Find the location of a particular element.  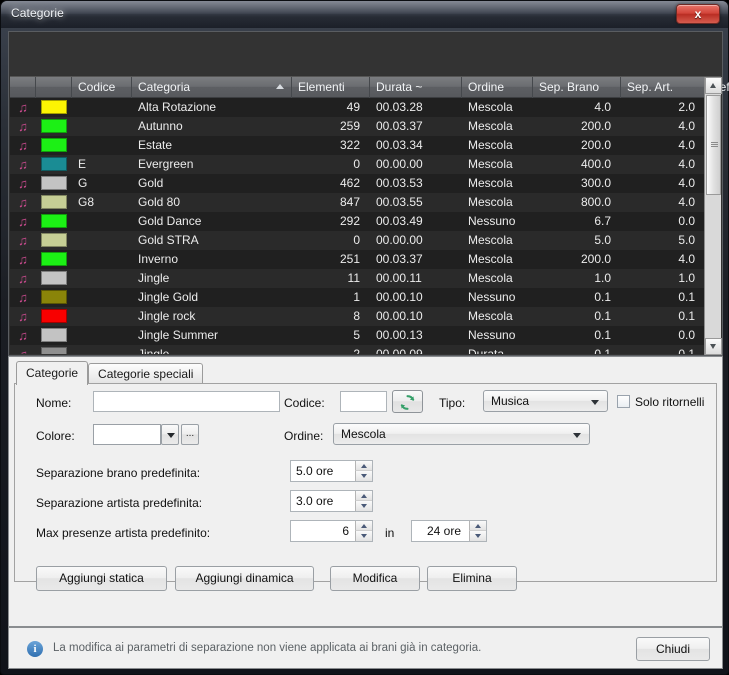

table-row: ♫ G Gold 462 00.03.53 Mescola 300.0 4.0 is located at coordinates (365, 183).